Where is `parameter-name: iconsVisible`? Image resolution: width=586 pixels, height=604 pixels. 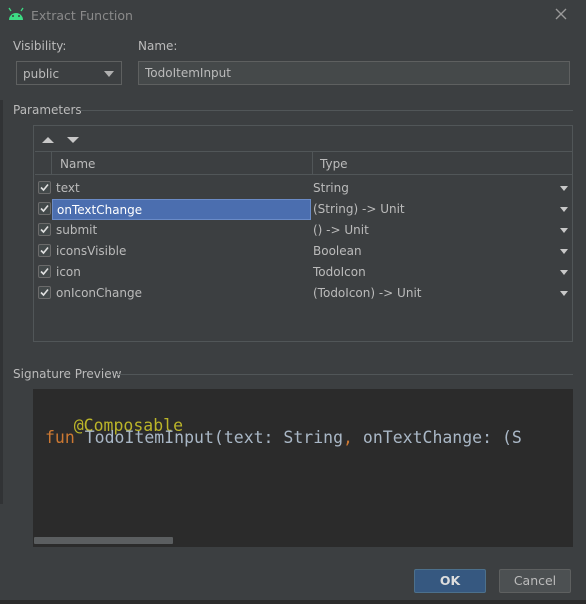
parameter-name: iconsVisible is located at coordinates (181, 251).